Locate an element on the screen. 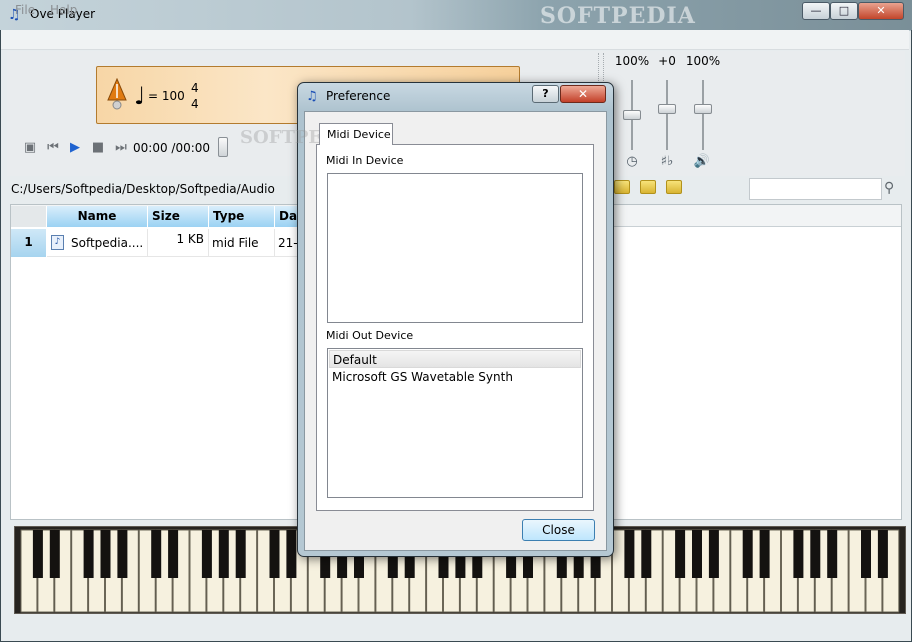 The width and height of the screenshot is (912, 642). volume-slider is located at coordinates (703, 109).